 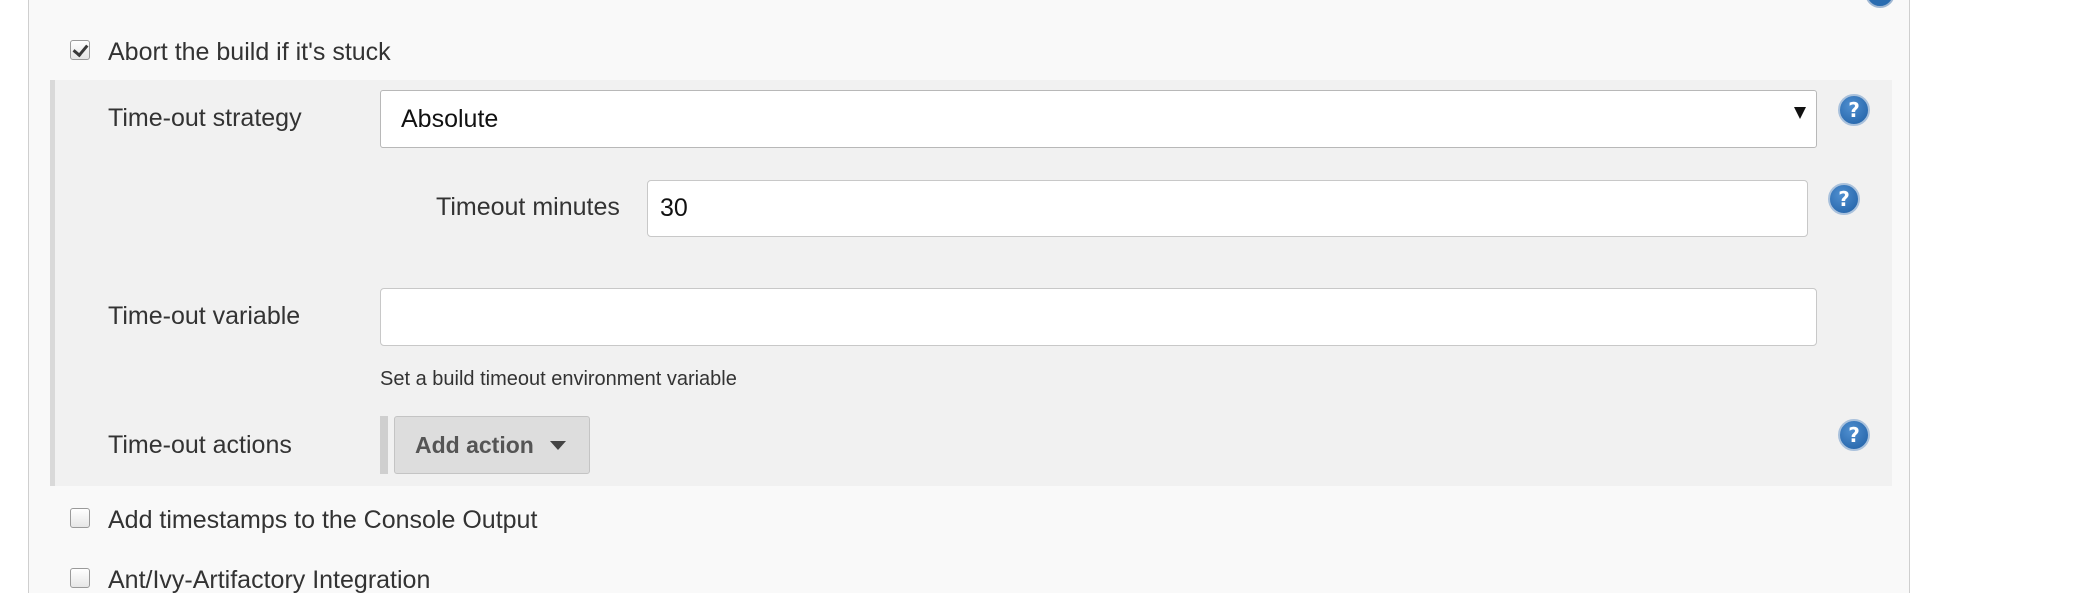 I want to click on add-action-wrapper: Add action, so click(x=485, y=445).